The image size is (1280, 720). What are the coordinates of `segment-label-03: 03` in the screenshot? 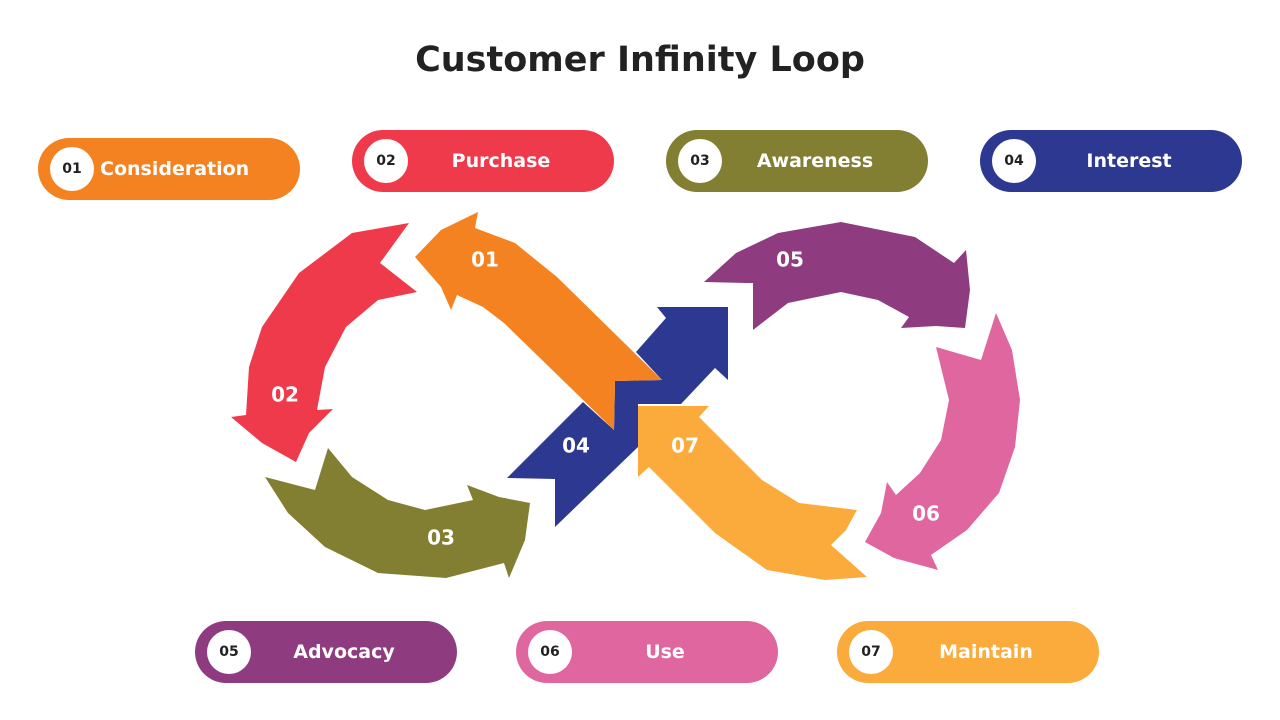 It's located at (441, 538).